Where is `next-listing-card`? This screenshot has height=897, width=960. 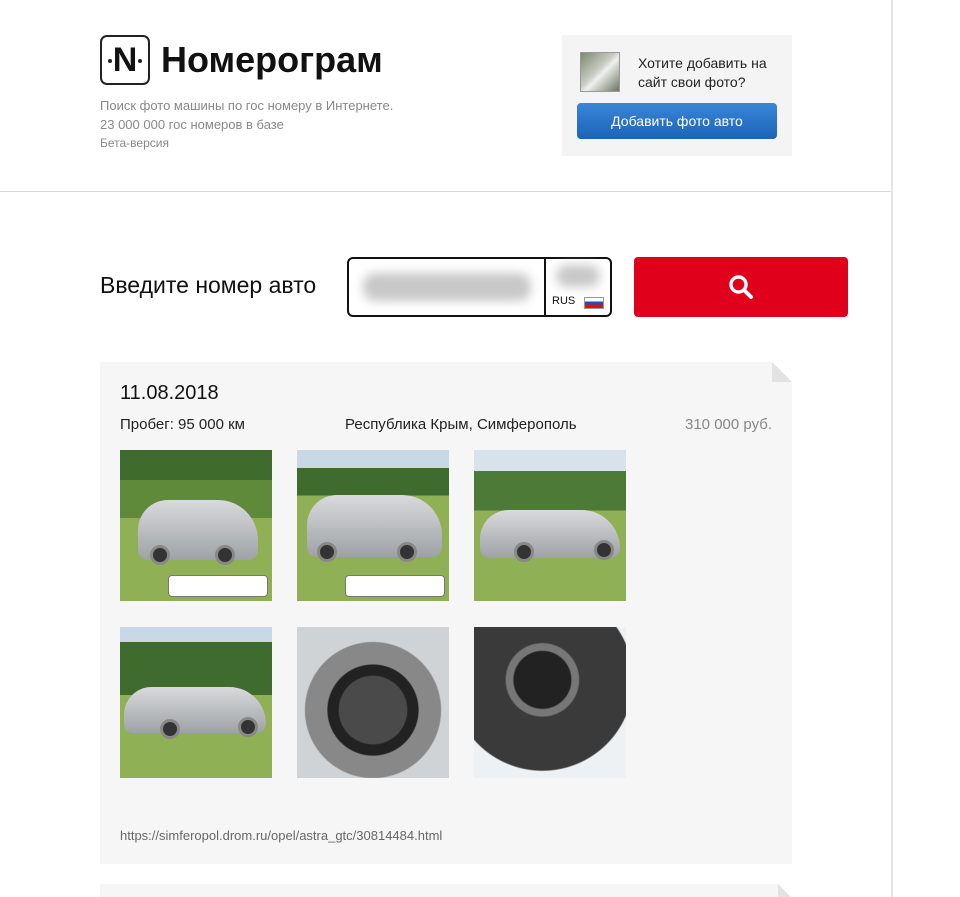 next-listing-card is located at coordinates (446, 890).